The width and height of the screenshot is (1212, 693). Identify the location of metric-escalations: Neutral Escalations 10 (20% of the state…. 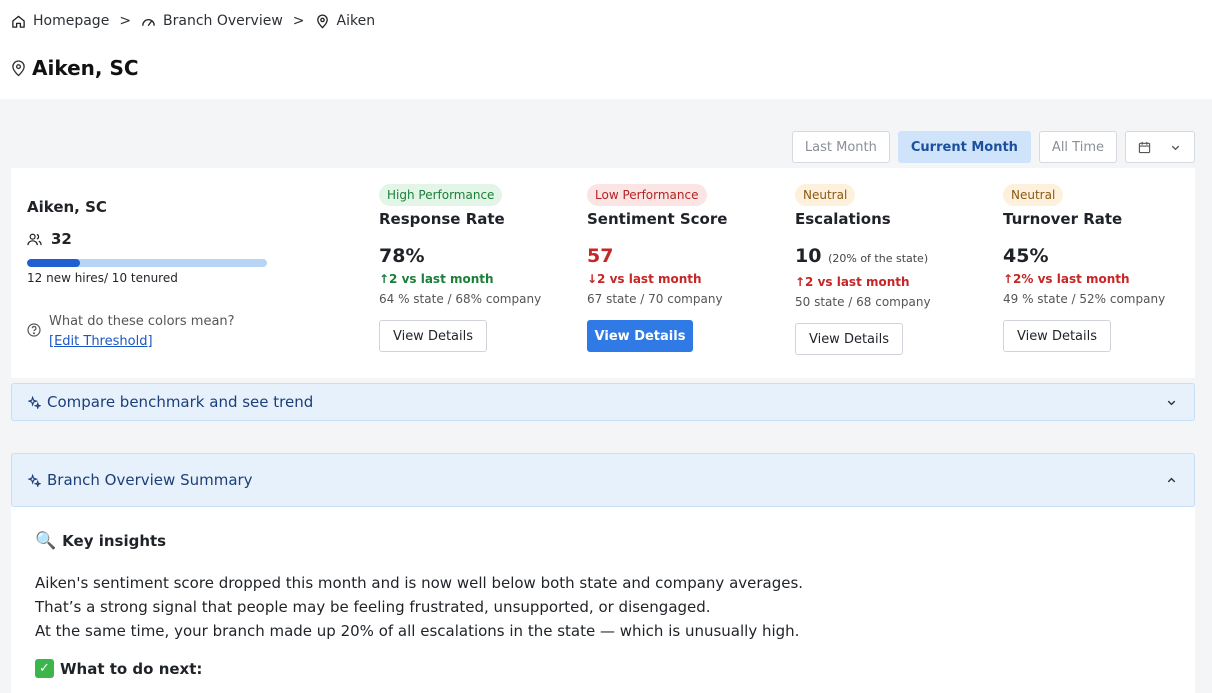
(895, 269).